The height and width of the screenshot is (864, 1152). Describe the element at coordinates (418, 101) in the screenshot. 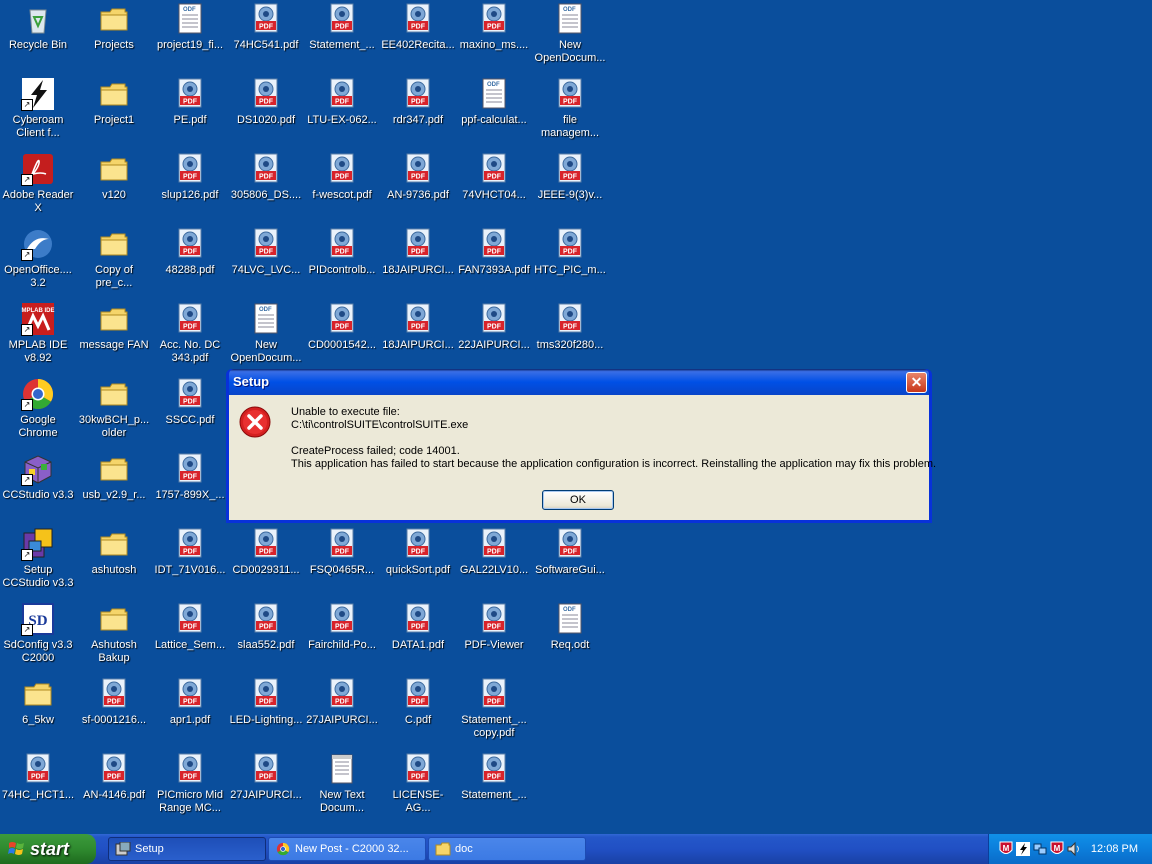

I see `desktop-icon: PDF rdr347.pdf` at that location.